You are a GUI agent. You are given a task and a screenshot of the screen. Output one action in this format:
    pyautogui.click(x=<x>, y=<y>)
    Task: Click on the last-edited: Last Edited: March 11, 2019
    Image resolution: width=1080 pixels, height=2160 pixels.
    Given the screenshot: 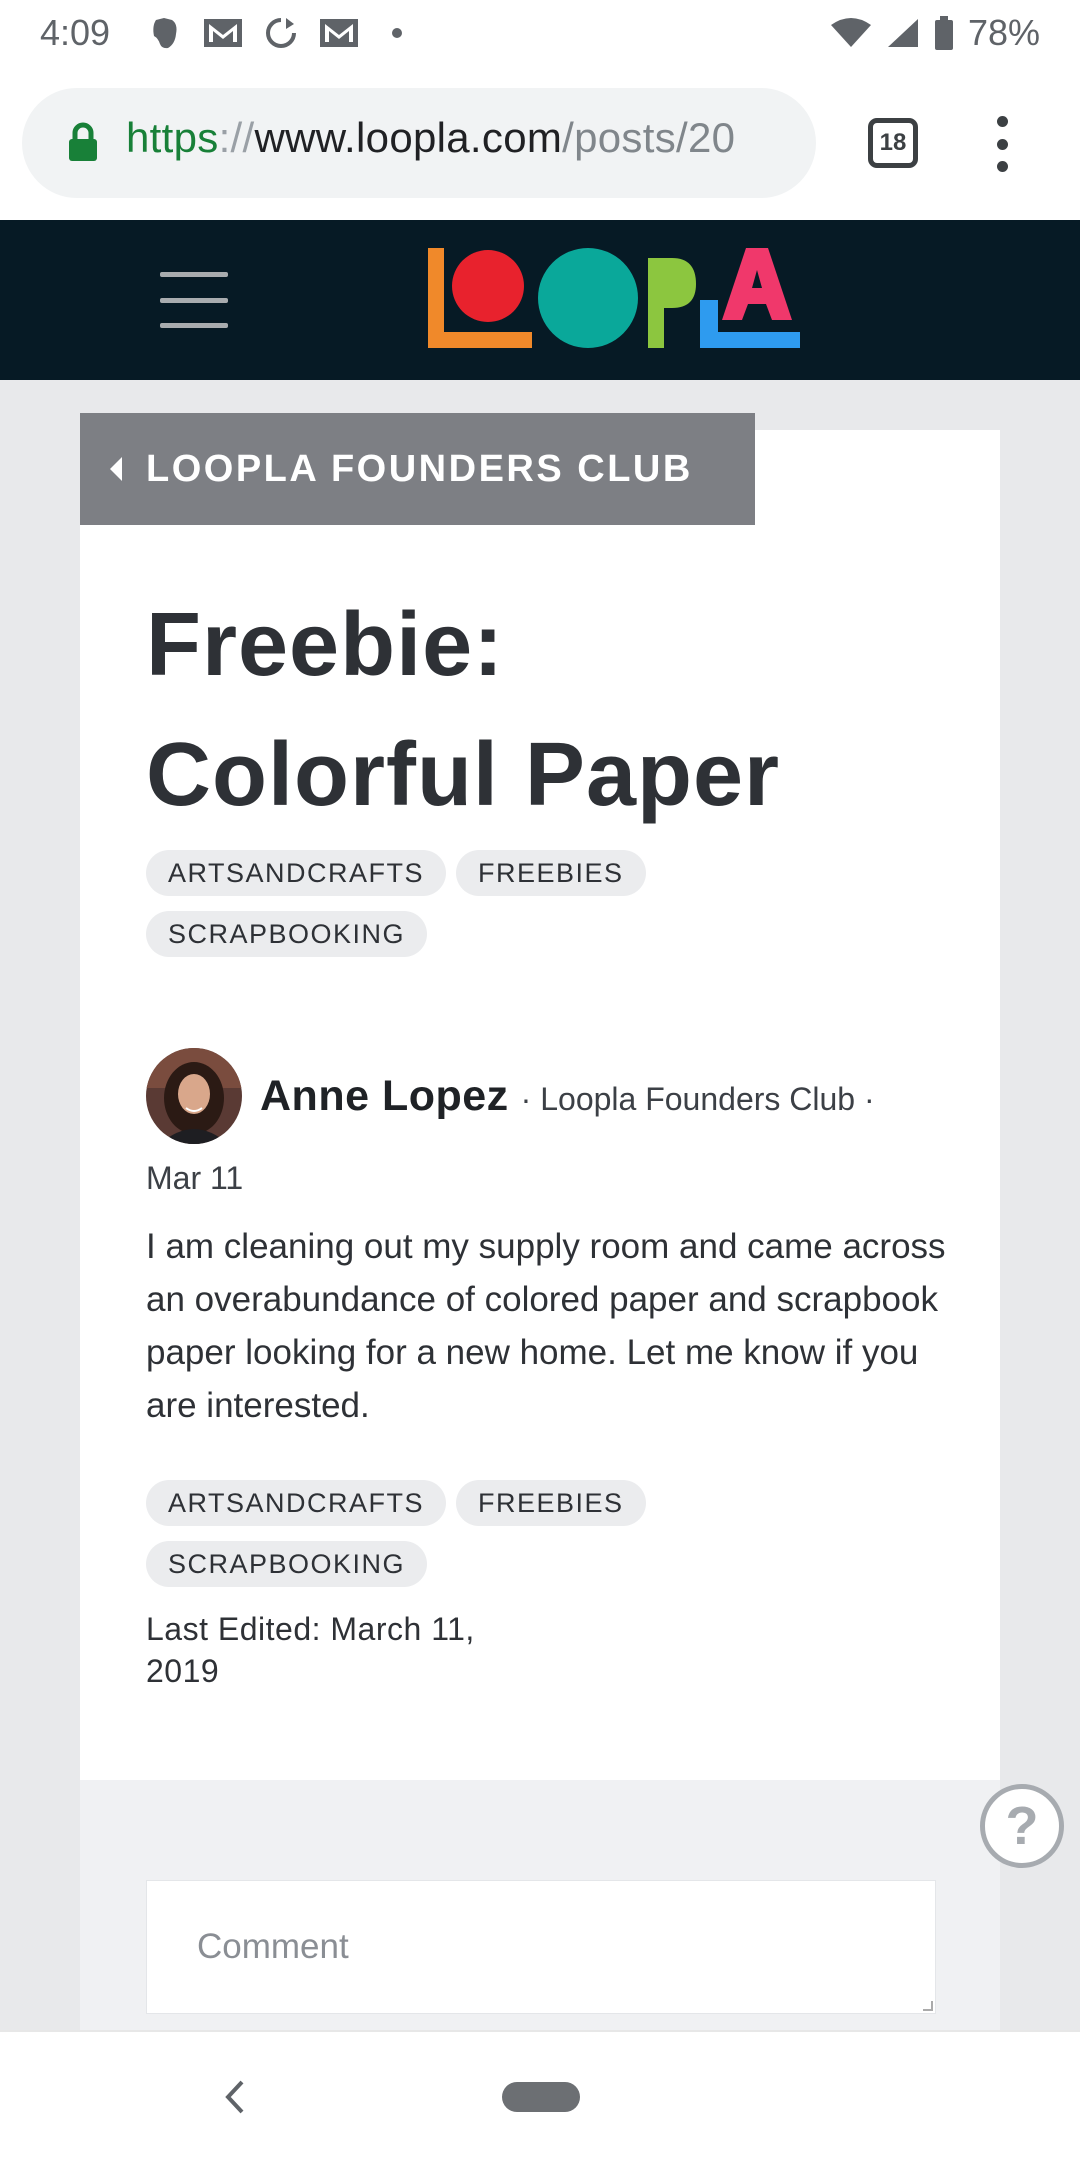 What is the action you would take?
    pyautogui.click(x=310, y=1650)
    